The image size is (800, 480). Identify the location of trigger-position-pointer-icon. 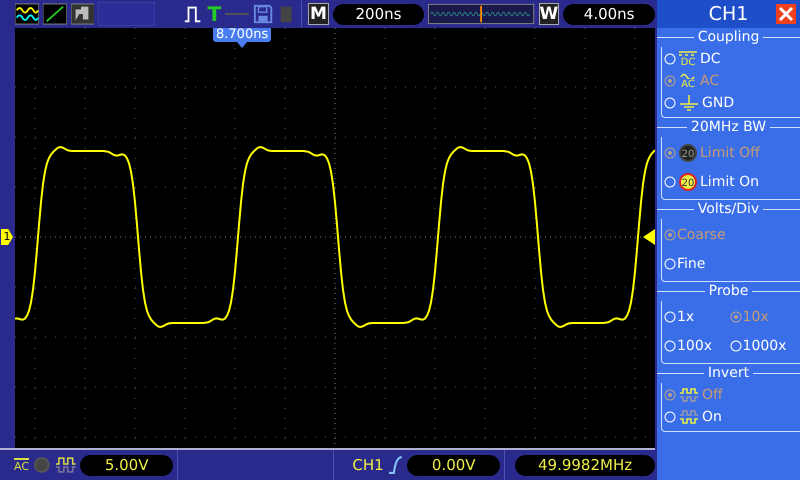
(242, 45).